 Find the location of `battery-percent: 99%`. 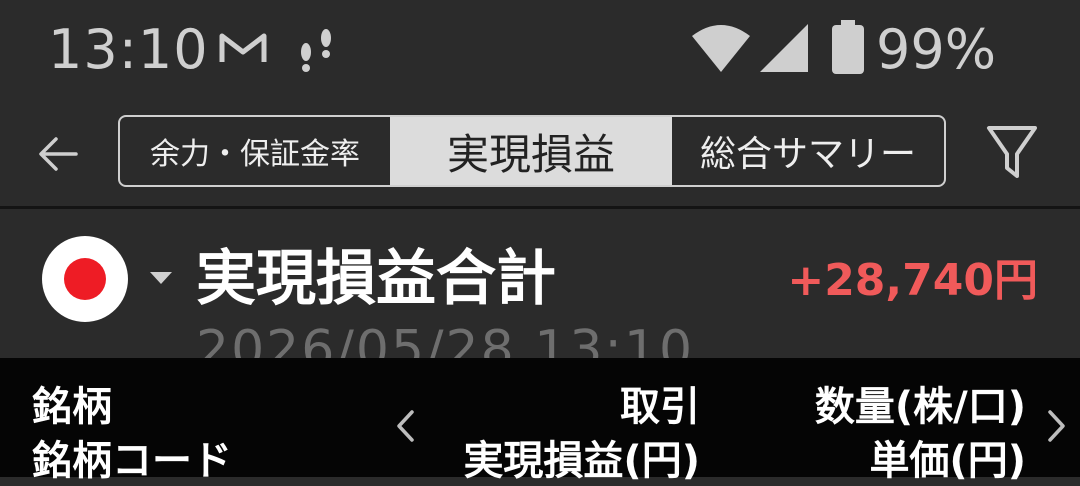

battery-percent: 99% is located at coordinates (936, 49).